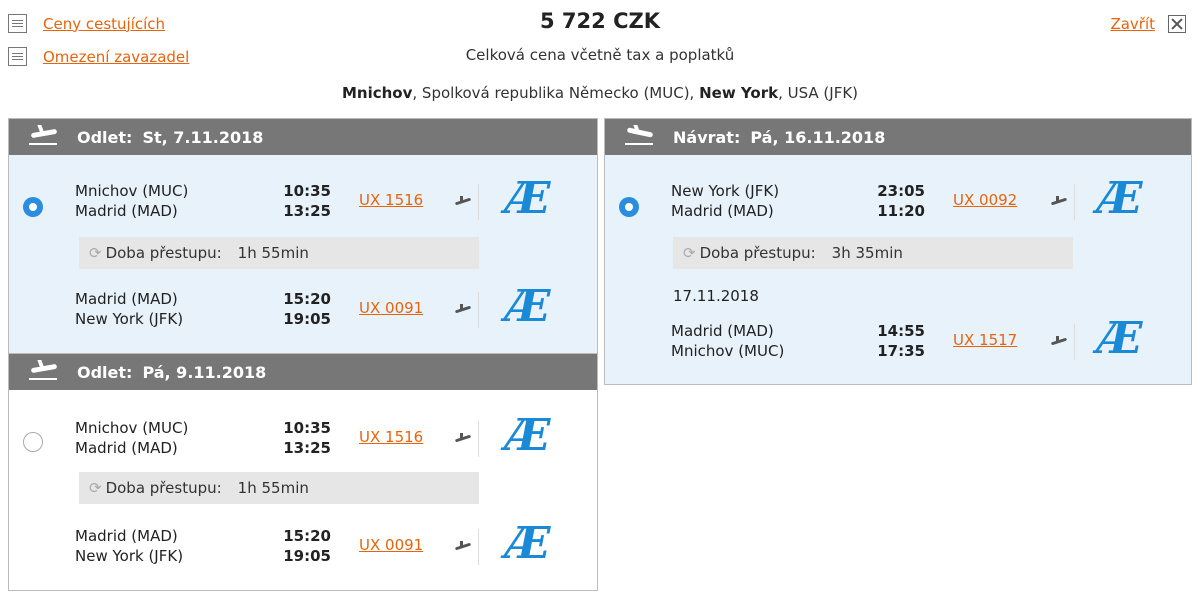  What do you see at coordinates (867, 253) in the screenshot?
I see `transfer-time: 3h 35min` at bounding box center [867, 253].